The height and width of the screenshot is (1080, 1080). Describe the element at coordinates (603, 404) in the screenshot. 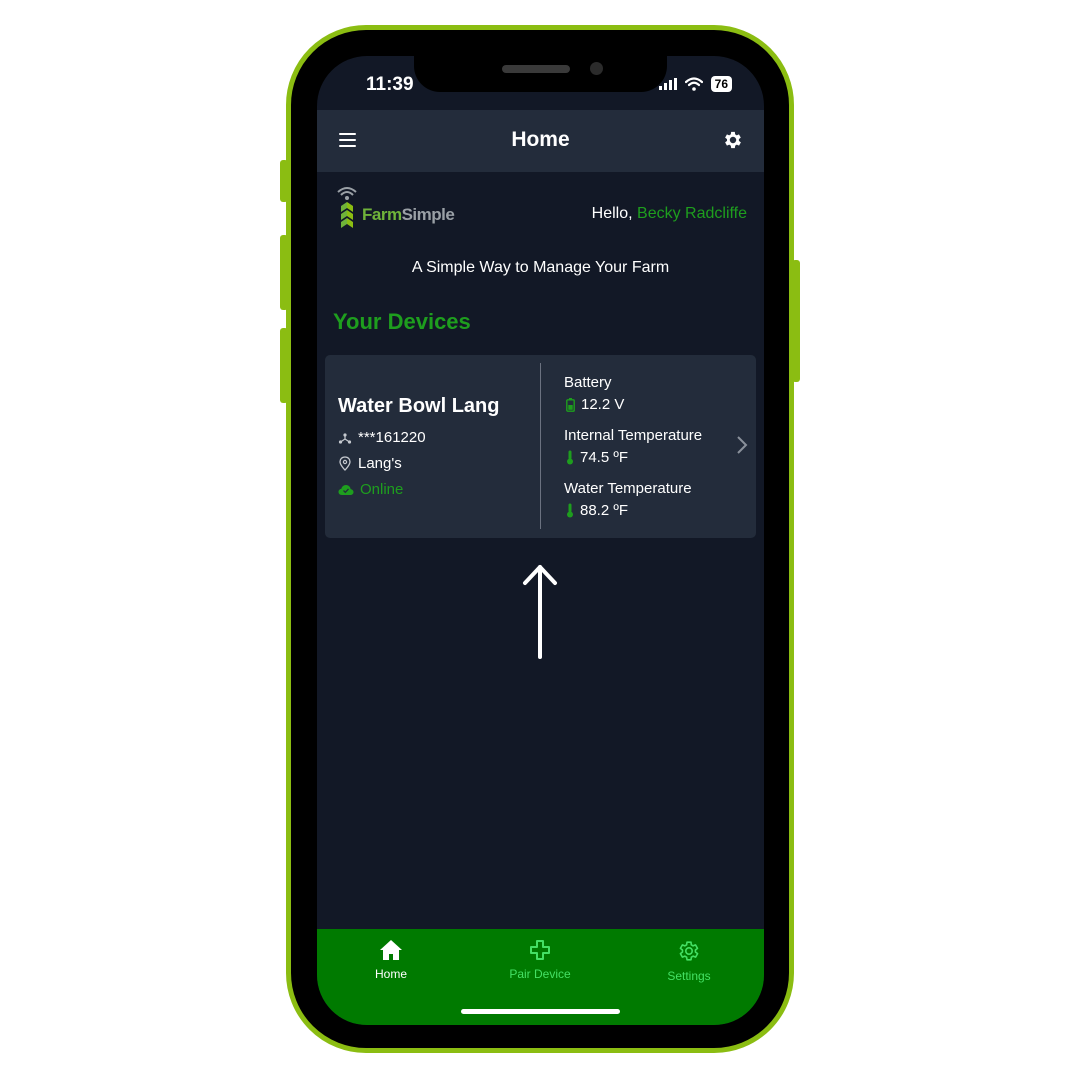

I see `metric-battery-value: 12.2 V` at that location.